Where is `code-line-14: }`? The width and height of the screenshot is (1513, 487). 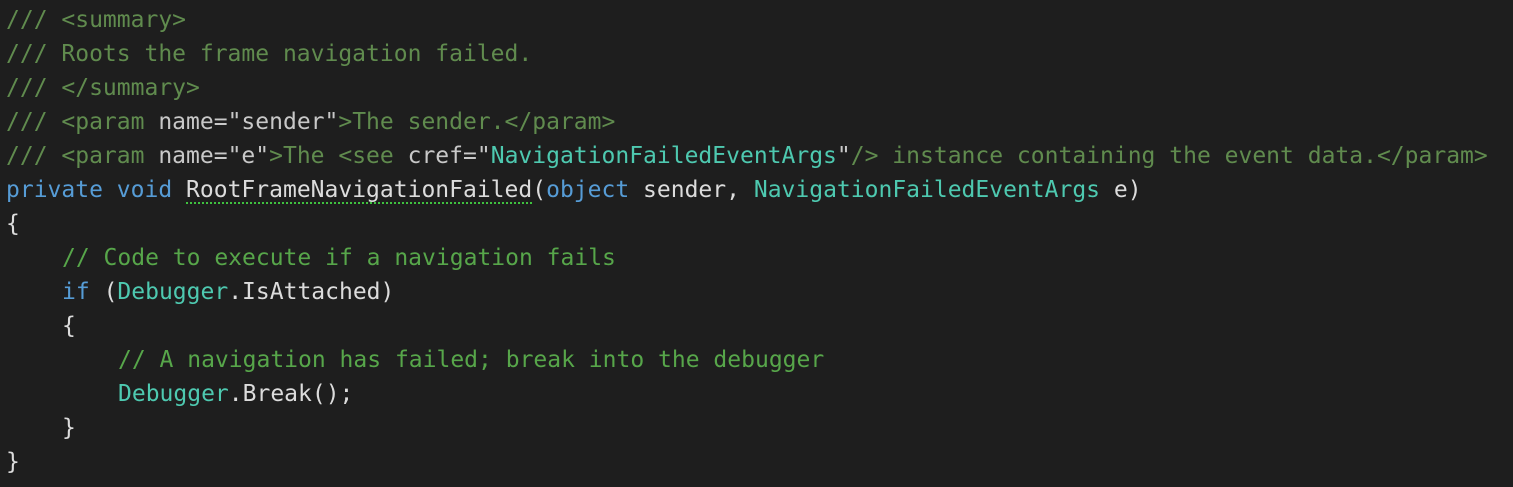
code-line-14: } is located at coordinates (756, 462).